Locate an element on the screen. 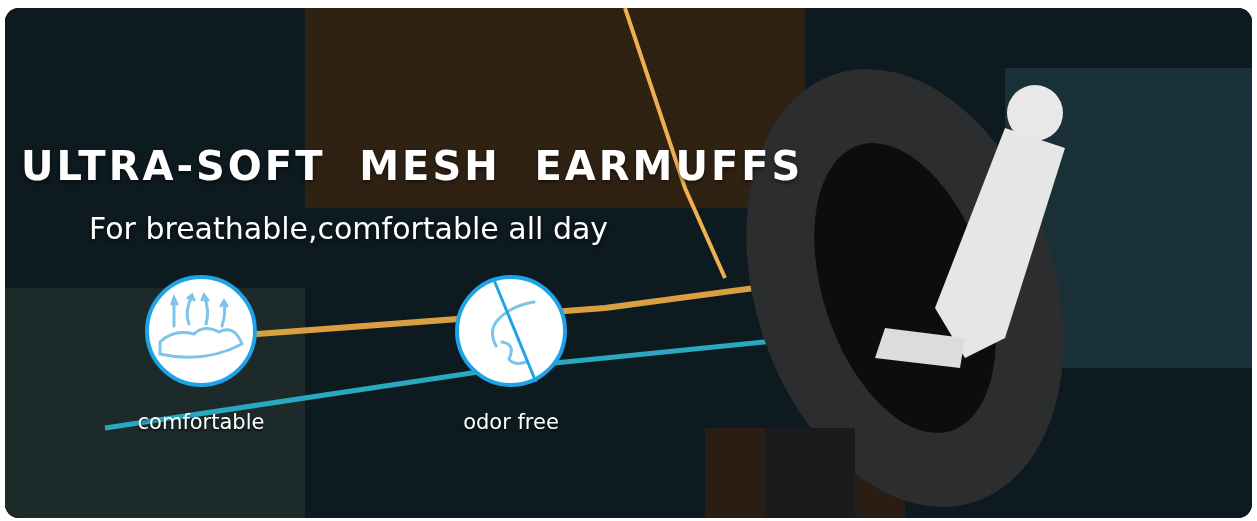  feature-label: comfortable is located at coordinates (201, 422).